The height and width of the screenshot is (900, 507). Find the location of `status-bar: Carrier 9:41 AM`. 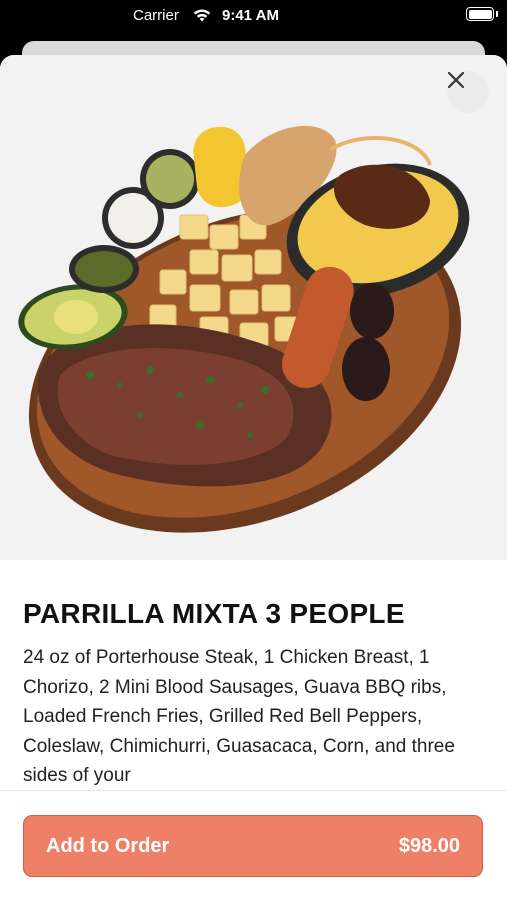

status-bar: Carrier 9:41 AM is located at coordinates (253, 16).